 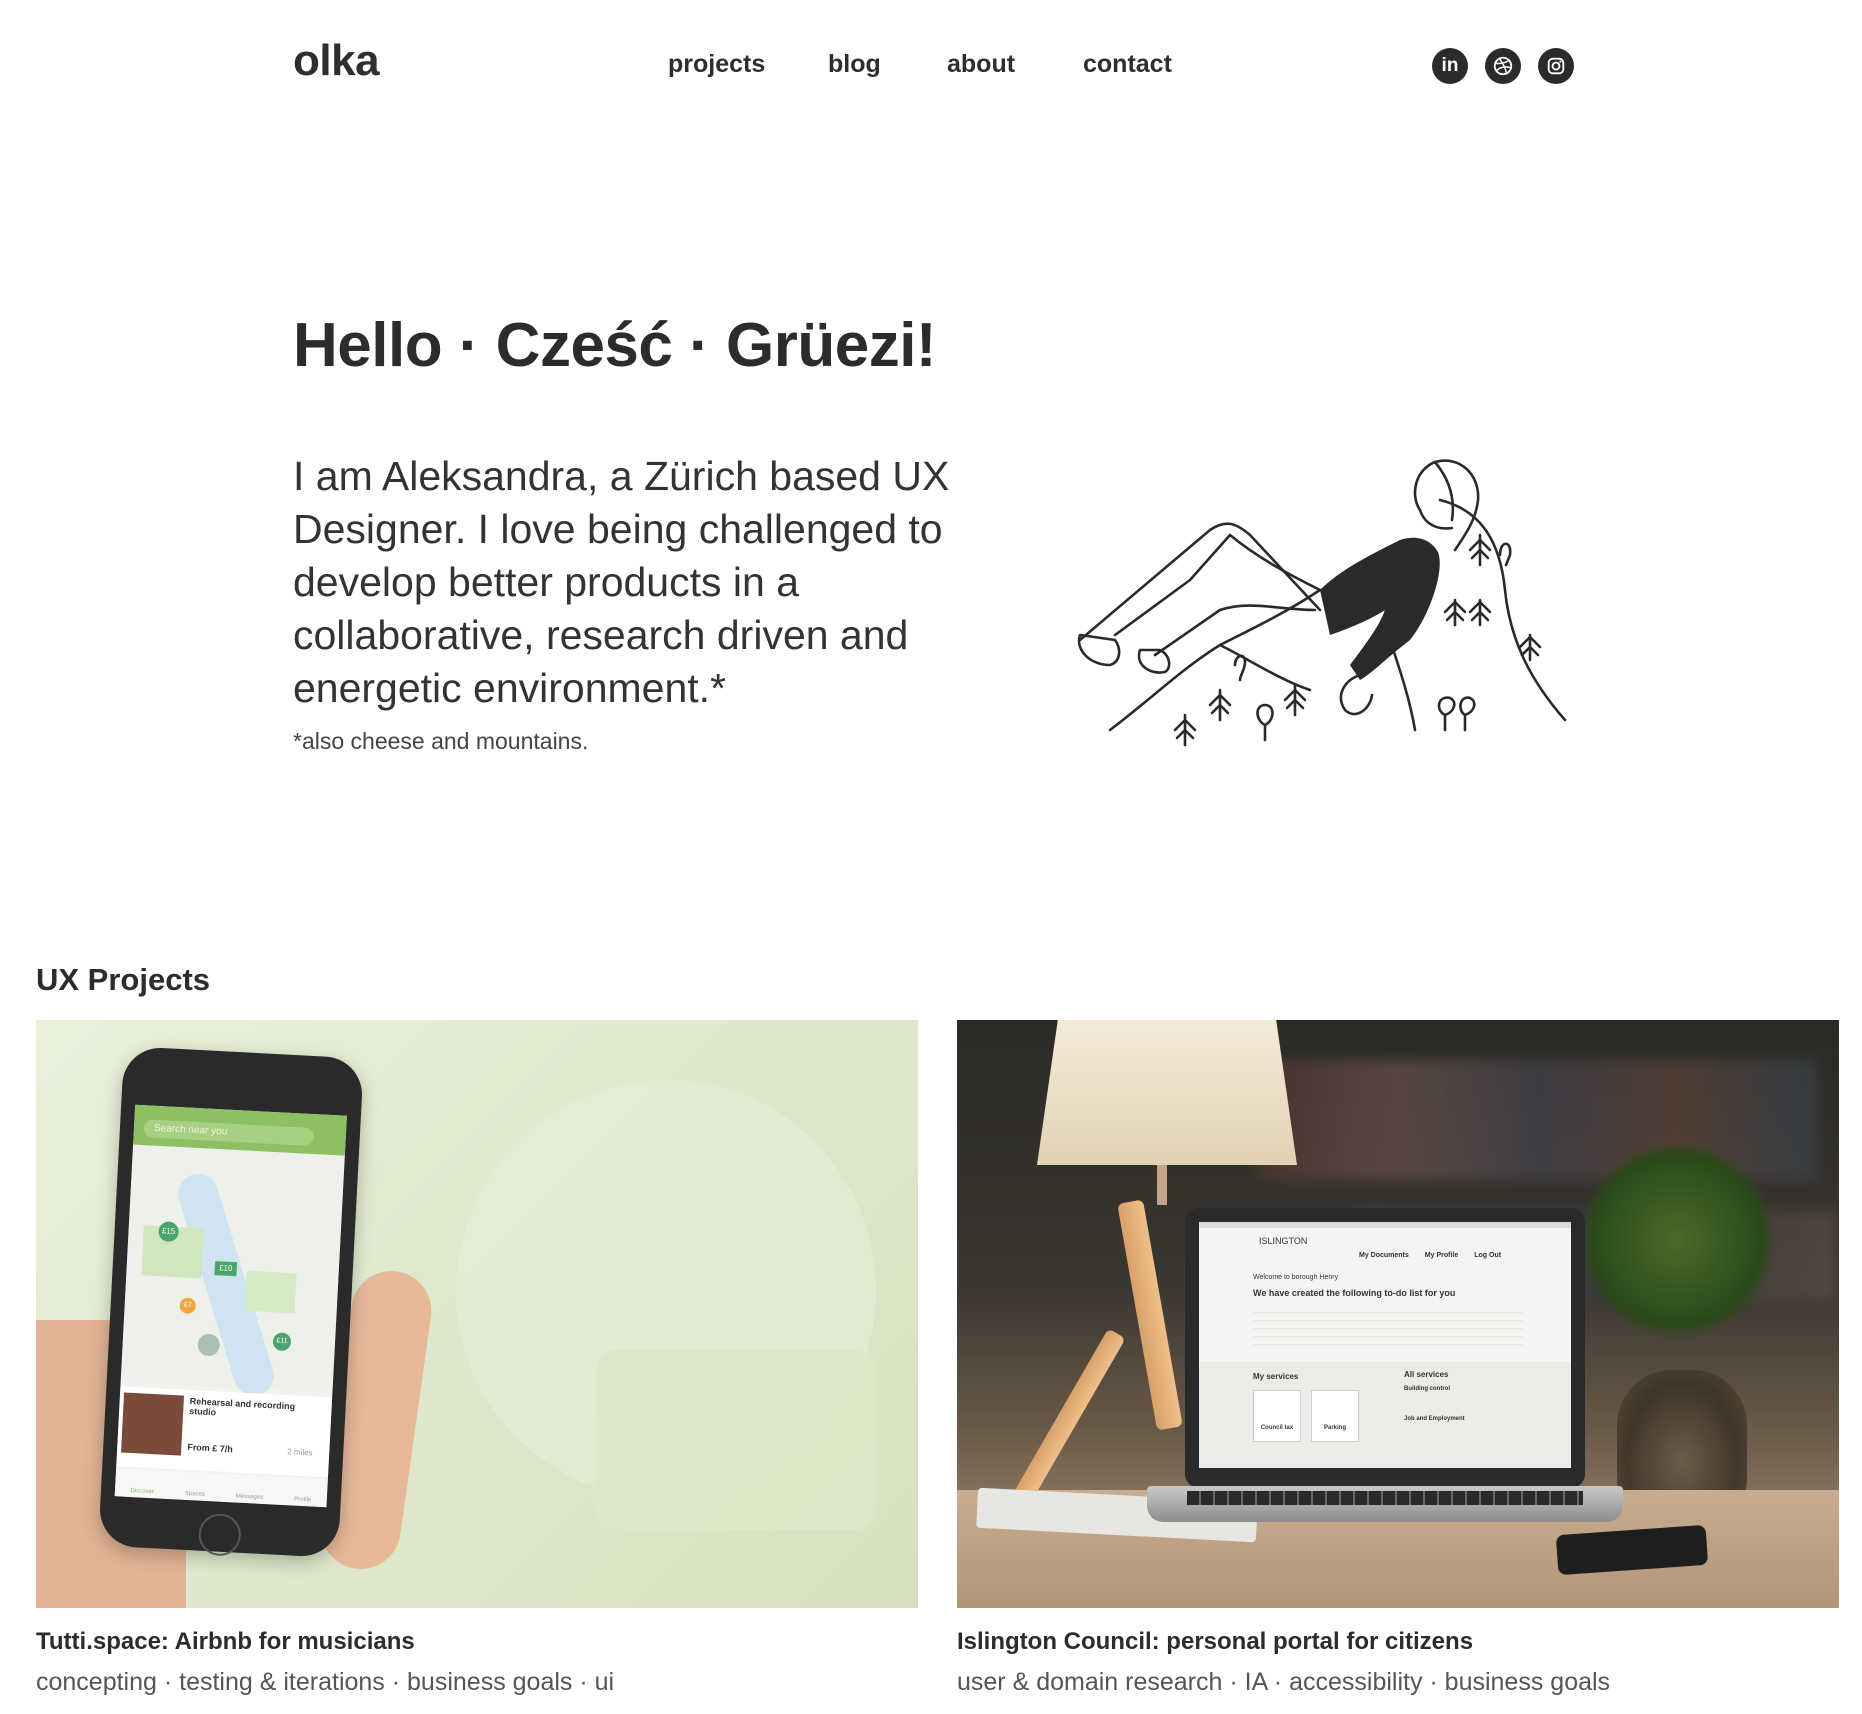 I want to click on tab-spaces: Spaces, so click(x=195, y=1494).